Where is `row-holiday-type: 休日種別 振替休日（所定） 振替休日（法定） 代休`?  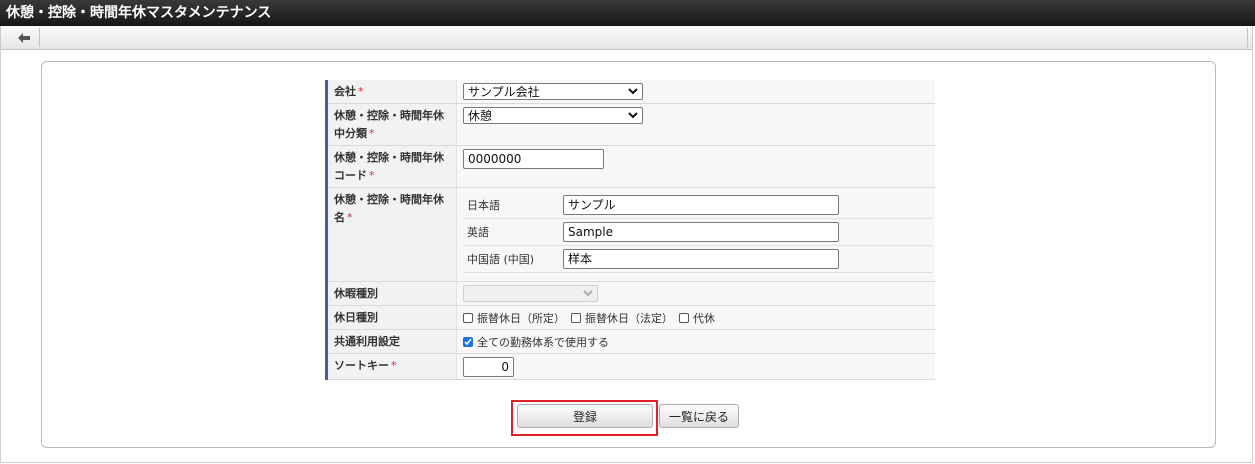
row-holiday-type: 休日種別 振替休日（所定） 振替休日（法定） 代休 is located at coordinates (630, 317).